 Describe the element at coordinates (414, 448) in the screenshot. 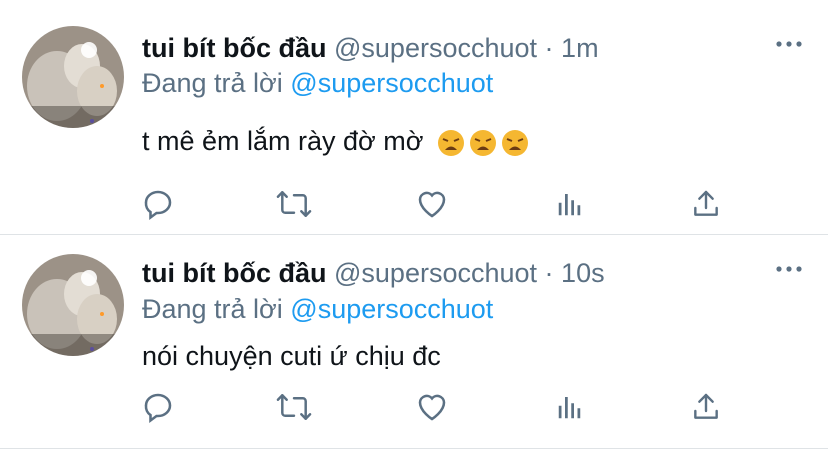

I see `divider` at that location.